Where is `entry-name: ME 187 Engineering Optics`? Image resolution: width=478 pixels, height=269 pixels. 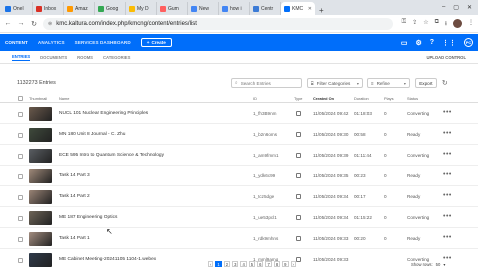
entry-name: ME 187 Engineering Optics is located at coordinates (88, 217).